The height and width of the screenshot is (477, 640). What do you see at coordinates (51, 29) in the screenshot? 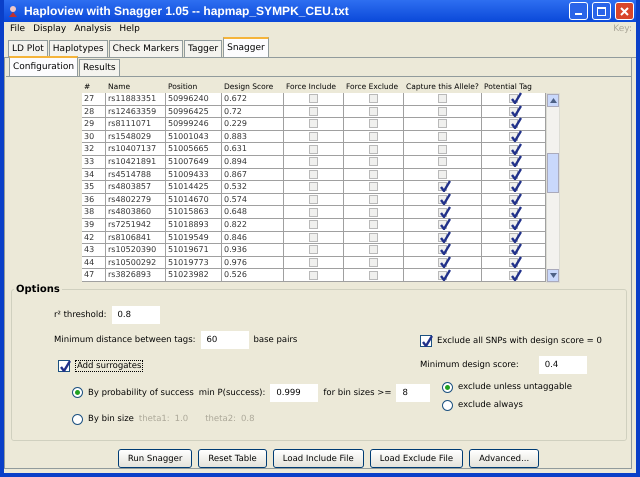
I see `menu-item: Display` at bounding box center [51, 29].